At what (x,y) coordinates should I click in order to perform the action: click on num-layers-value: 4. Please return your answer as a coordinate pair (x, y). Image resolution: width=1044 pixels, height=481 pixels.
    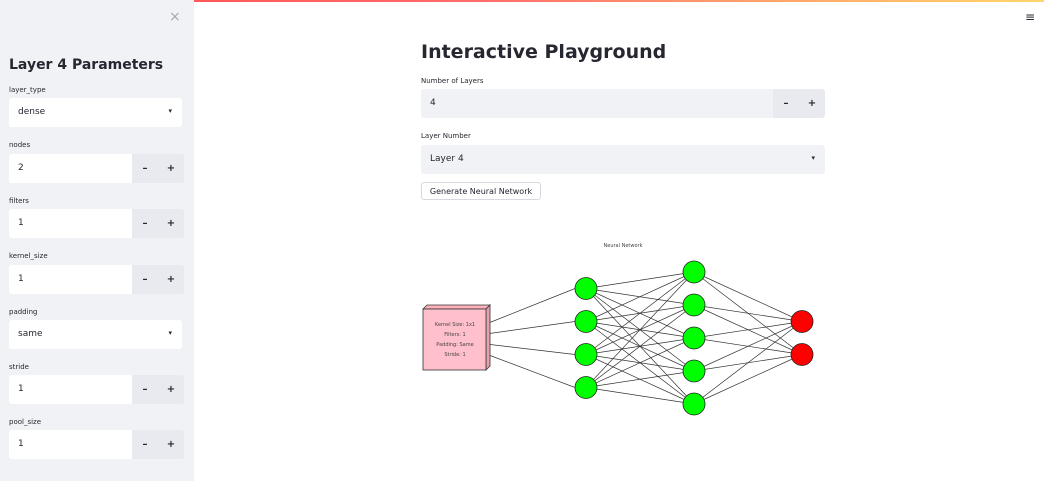
    Looking at the image, I should click on (433, 103).